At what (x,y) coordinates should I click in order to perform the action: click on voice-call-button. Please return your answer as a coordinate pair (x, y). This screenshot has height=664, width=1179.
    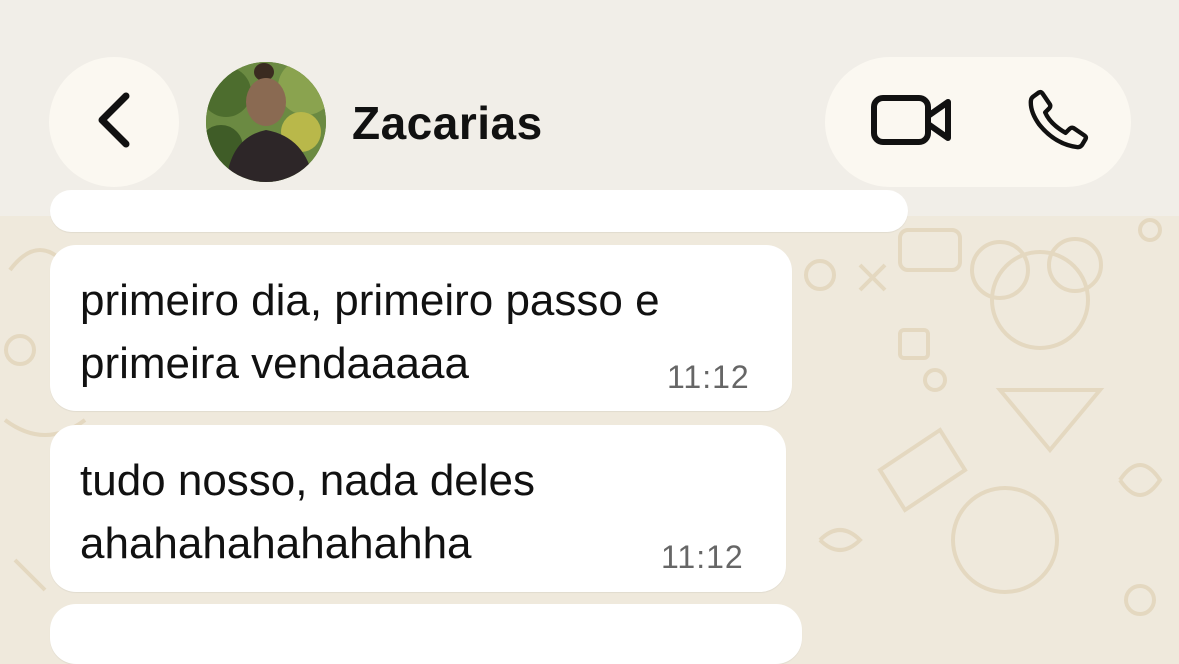
    Looking at the image, I should click on (1058, 122).